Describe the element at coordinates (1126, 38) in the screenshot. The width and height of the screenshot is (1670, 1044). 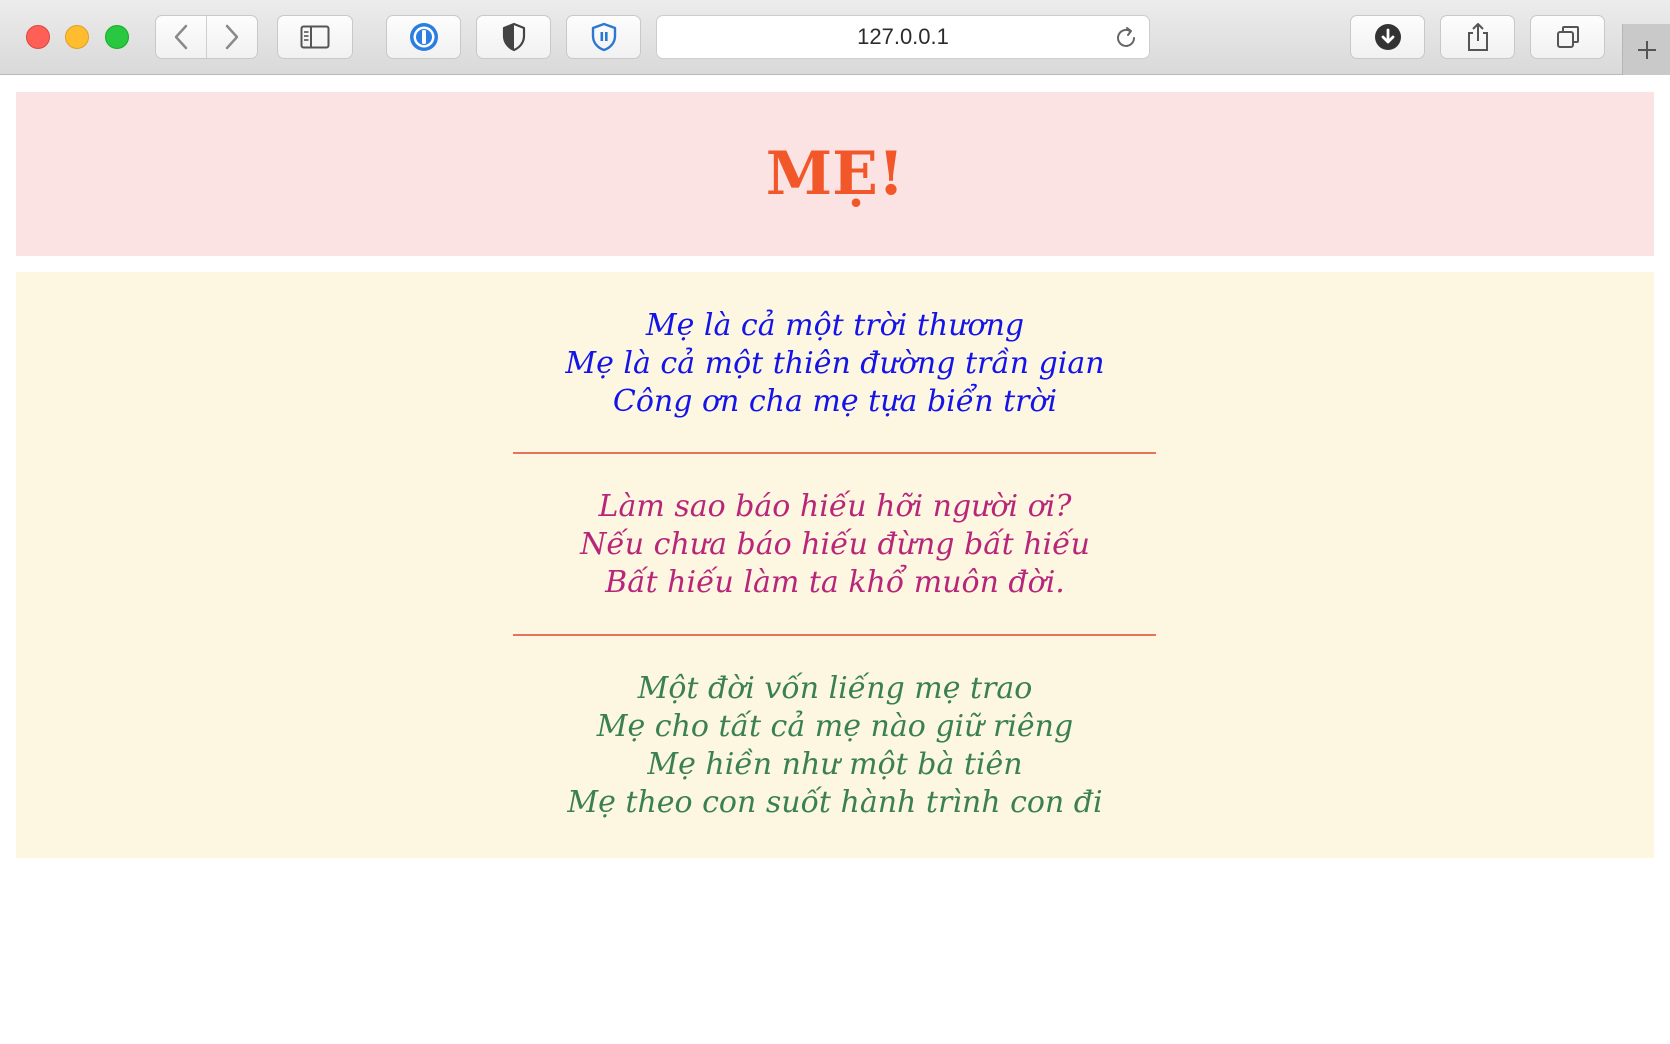
I see `reload-icon` at that location.